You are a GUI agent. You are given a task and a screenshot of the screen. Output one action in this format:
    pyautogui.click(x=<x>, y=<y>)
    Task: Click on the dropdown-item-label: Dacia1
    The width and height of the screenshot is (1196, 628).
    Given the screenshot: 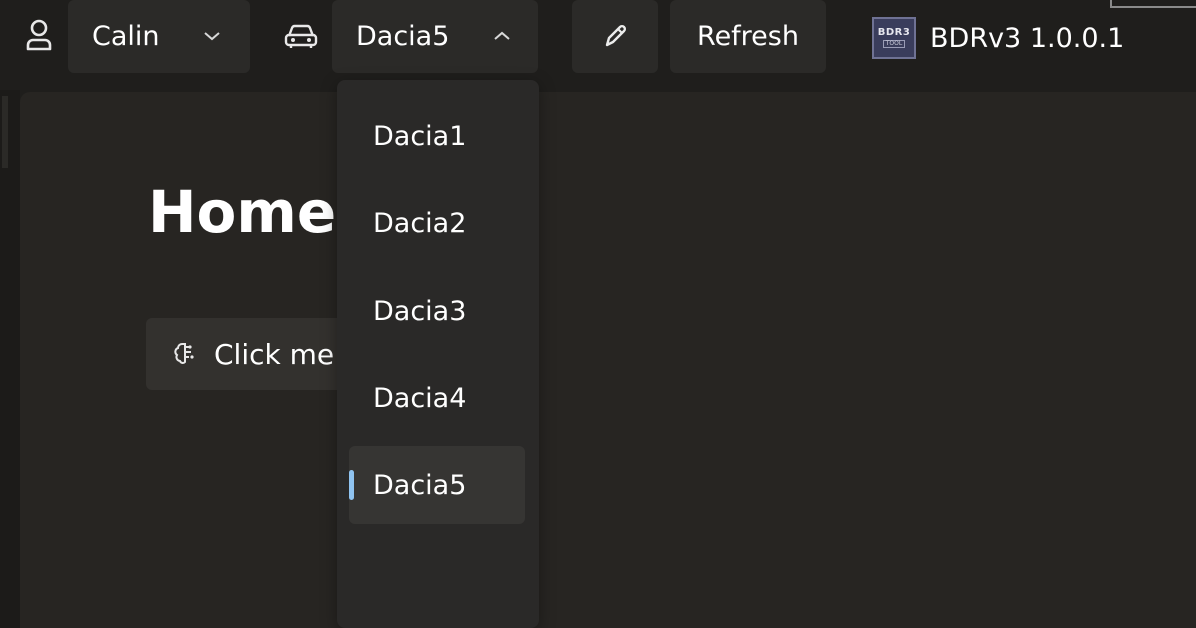 What is the action you would take?
    pyautogui.click(x=420, y=136)
    